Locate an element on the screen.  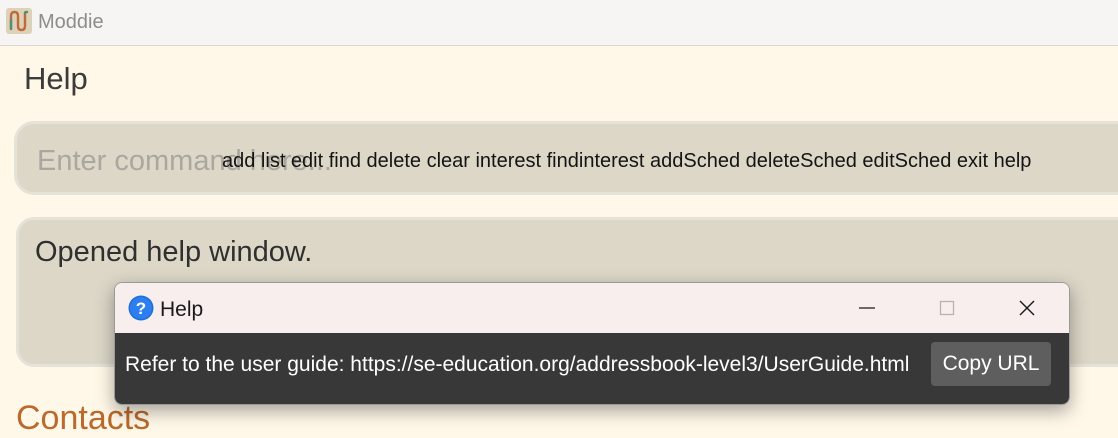
result-text: Opened help window. is located at coordinates (174, 252).